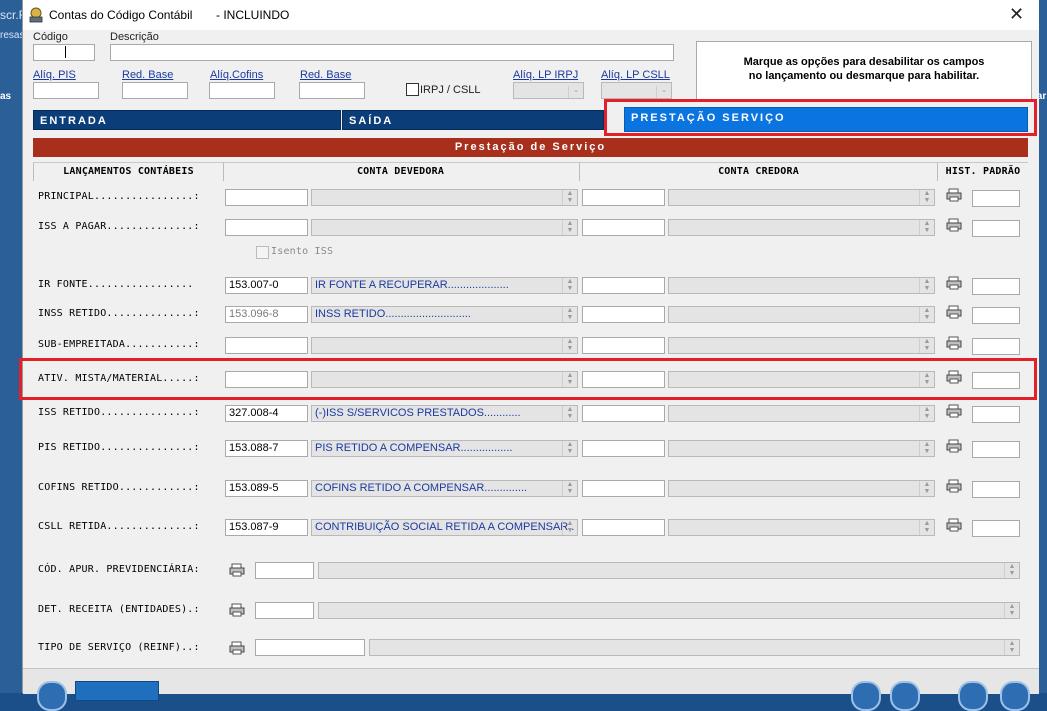  Describe the element at coordinates (548, 90) in the screenshot. I see `aliq-lp-irpj-select: ⌄` at that location.